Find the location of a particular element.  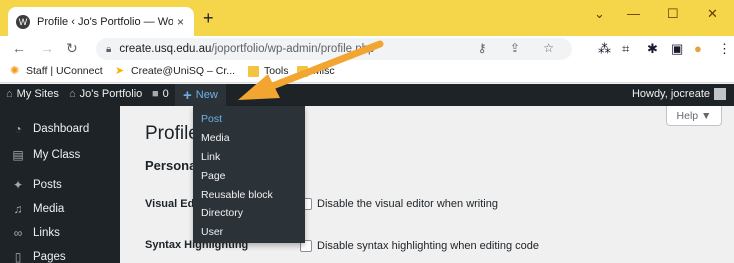

bookmark-misc: Misc is located at coordinates (316, 71).